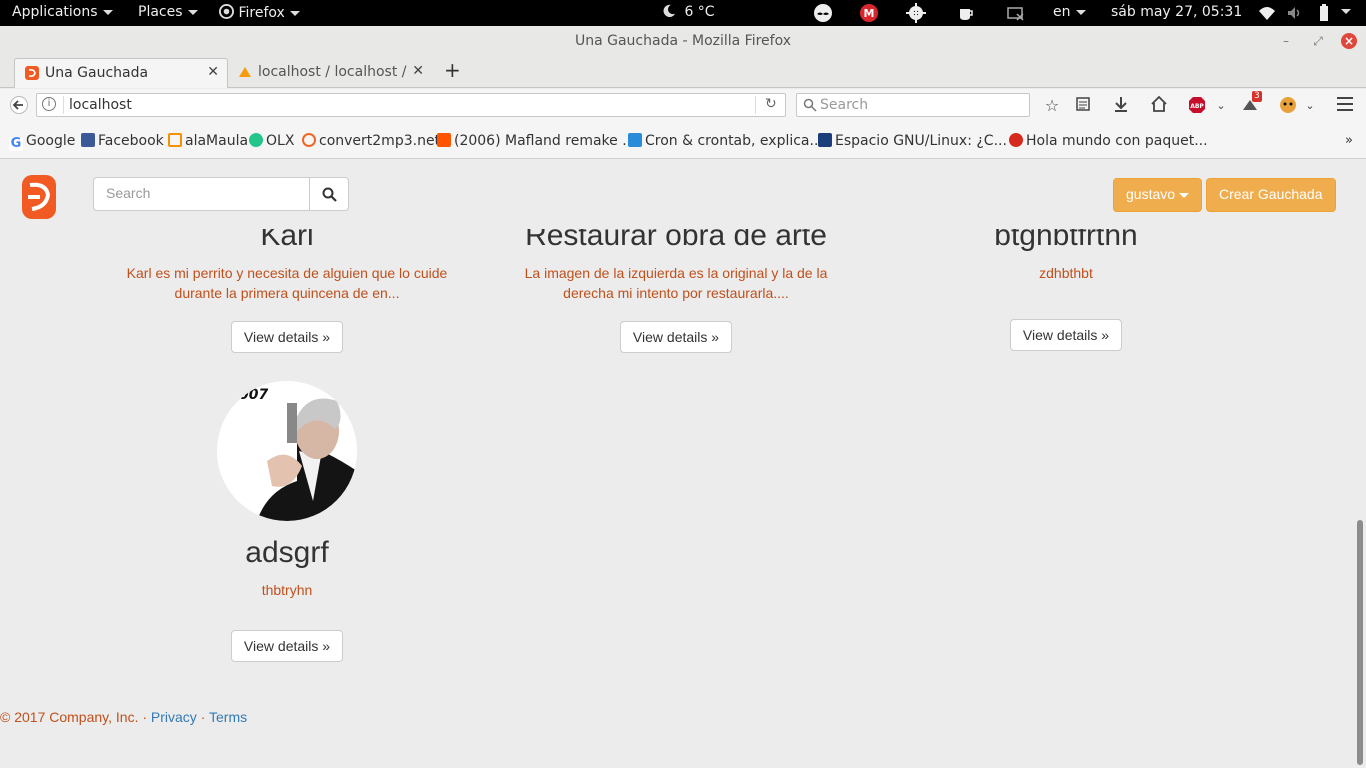 The image size is (1366, 768). What do you see at coordinates (1066, 285) in the screenshot?
I see `gauchada-card: btghbtfrthn zdhbthbt View details »` at bounding box center [1066, 285].